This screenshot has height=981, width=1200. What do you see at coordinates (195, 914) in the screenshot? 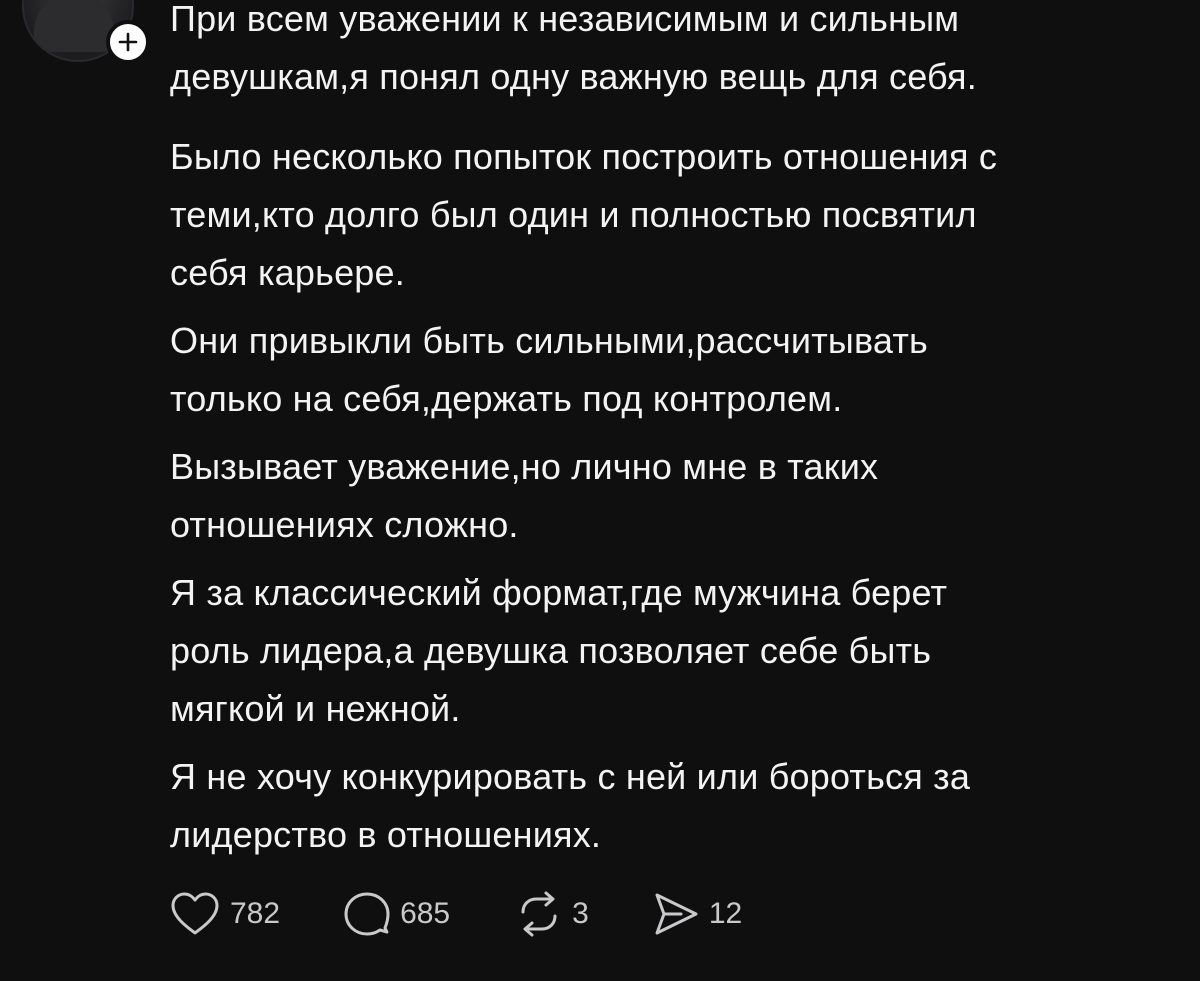
I see `heart-icon` at bounding box center [195, 914].